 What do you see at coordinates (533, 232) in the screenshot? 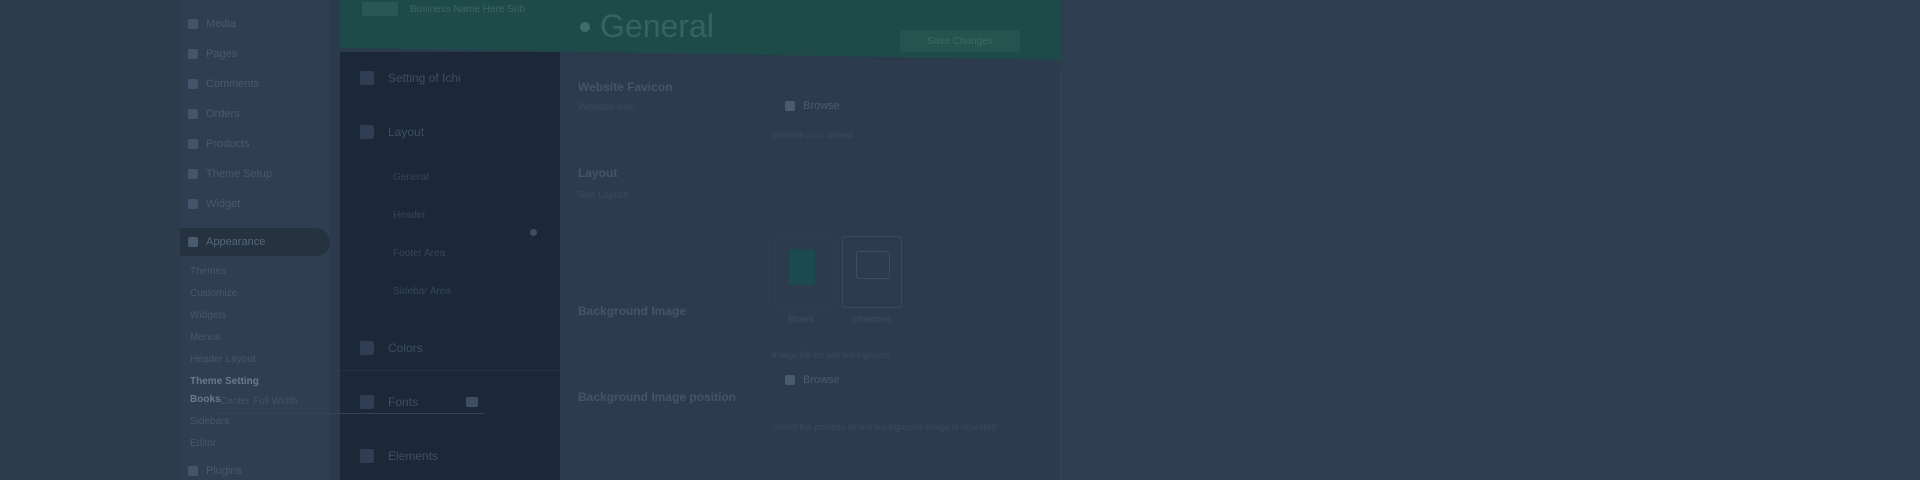
I see `active-indicator-icon` at bounding box center [533, 232].